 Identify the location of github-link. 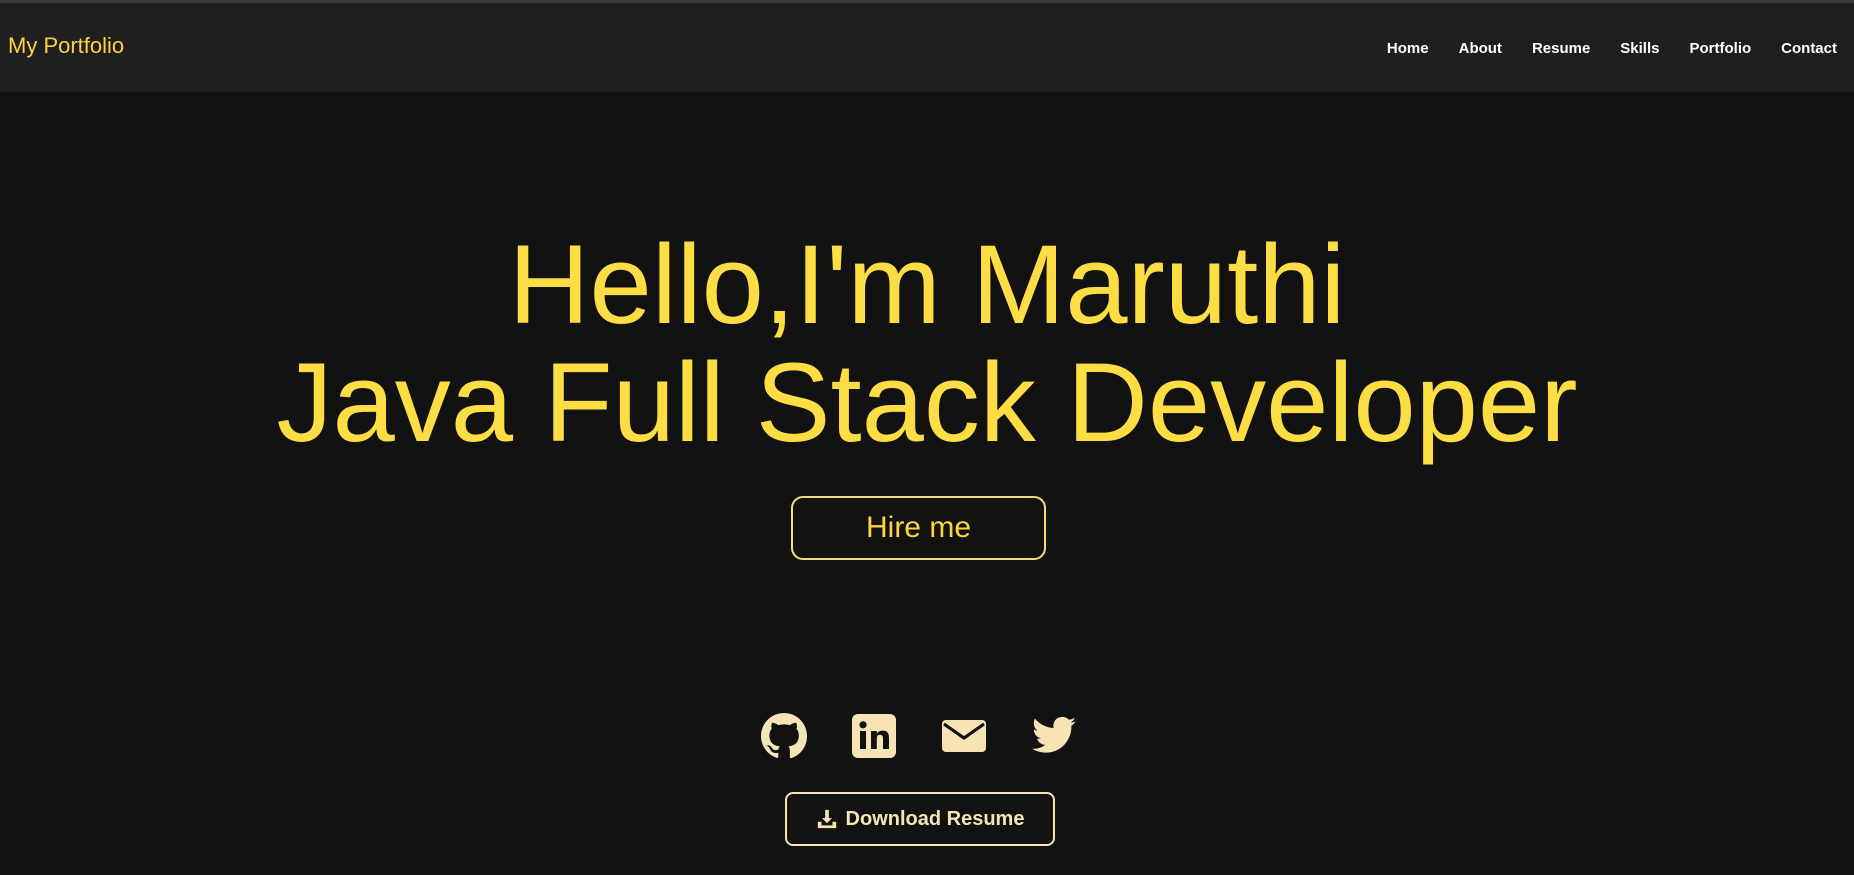
(784, 736).